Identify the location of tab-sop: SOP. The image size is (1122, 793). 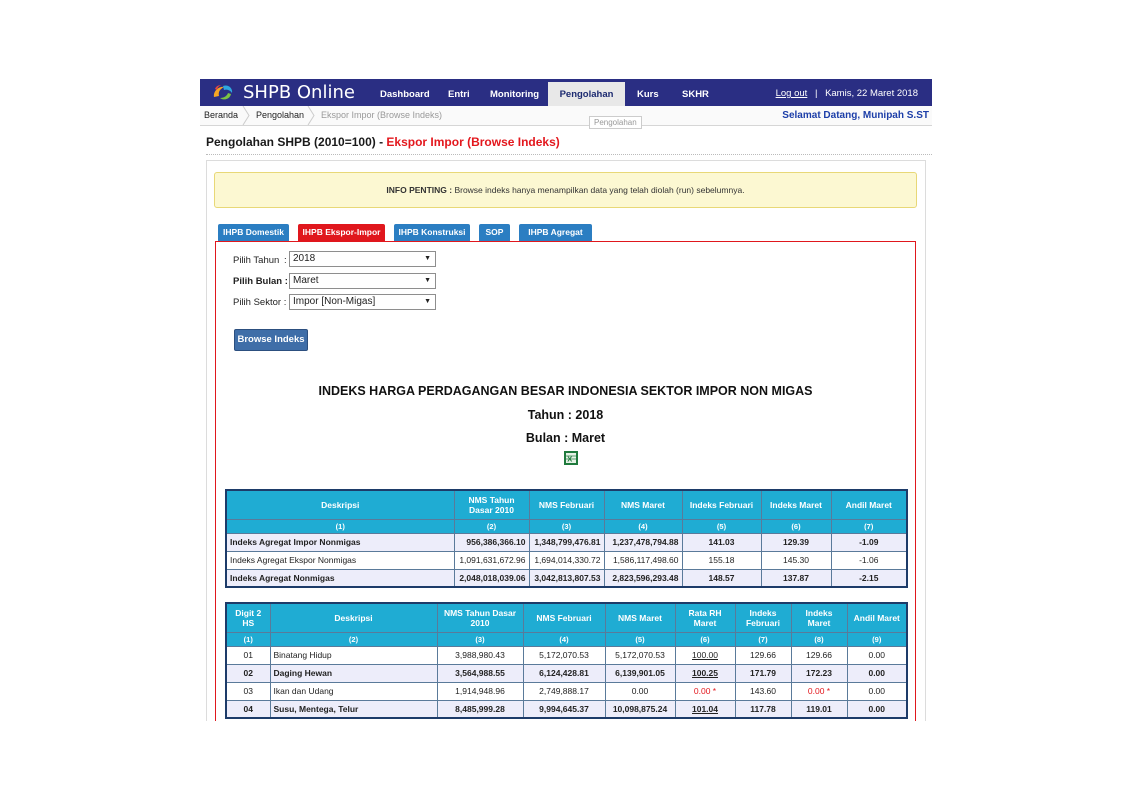
(494, 232).